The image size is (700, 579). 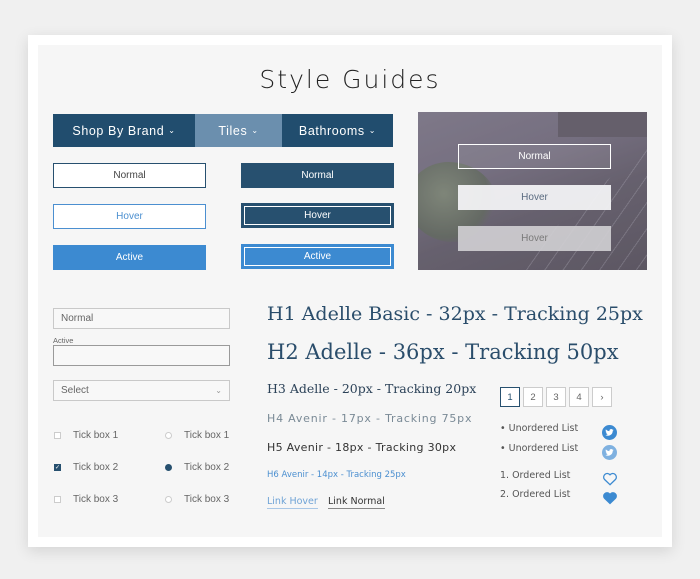 I want to click on next-page-button: ›, so click(x=602, y=397).